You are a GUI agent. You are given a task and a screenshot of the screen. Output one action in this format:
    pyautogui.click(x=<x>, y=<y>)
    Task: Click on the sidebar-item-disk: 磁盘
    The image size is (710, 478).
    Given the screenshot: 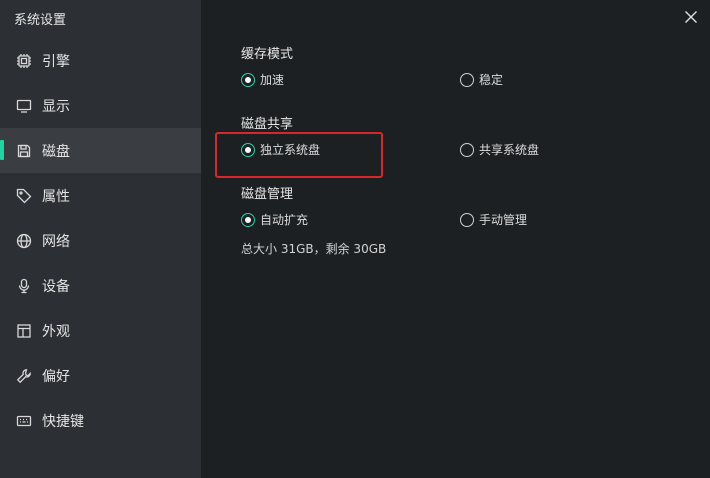 What is the action you would take?
    pyautogui.click(x=100, y=150)
    